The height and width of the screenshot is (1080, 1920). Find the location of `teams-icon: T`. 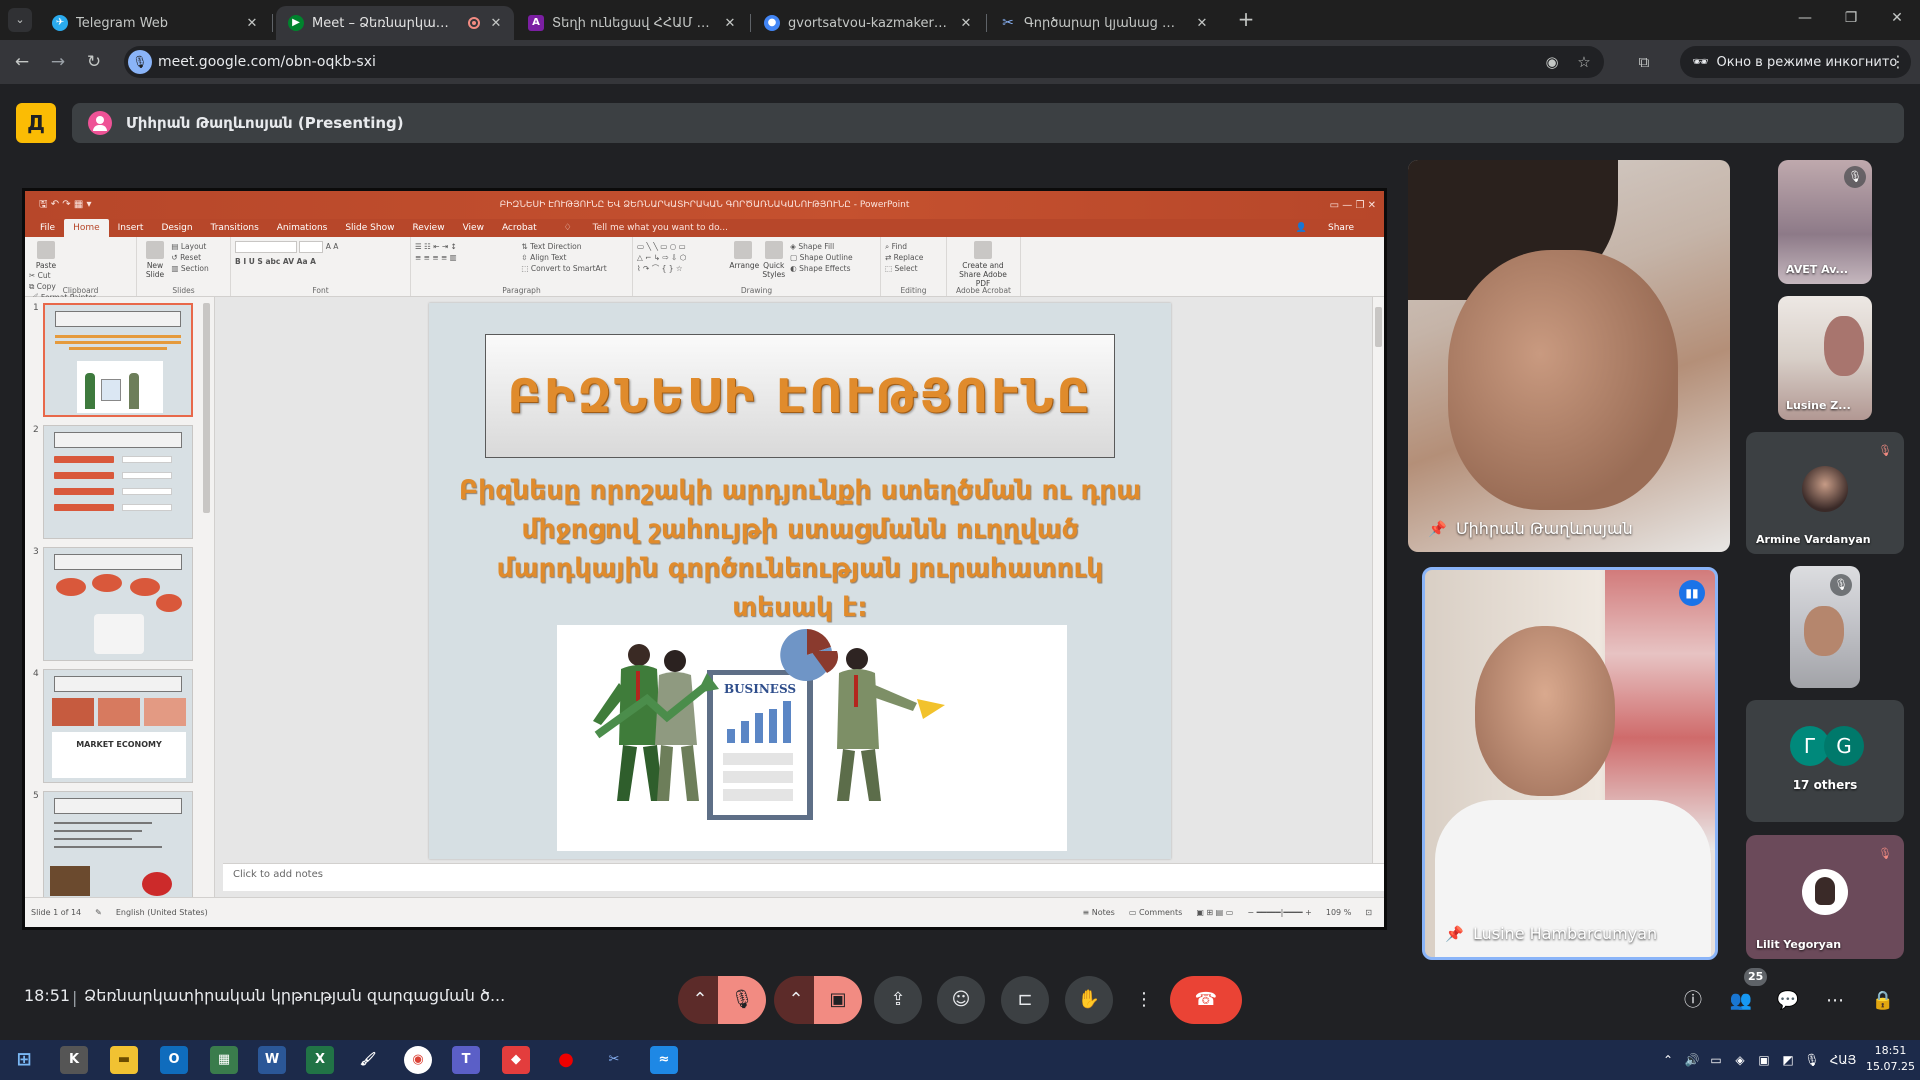

teams-icon: T is located at coordinates (466, 1060).